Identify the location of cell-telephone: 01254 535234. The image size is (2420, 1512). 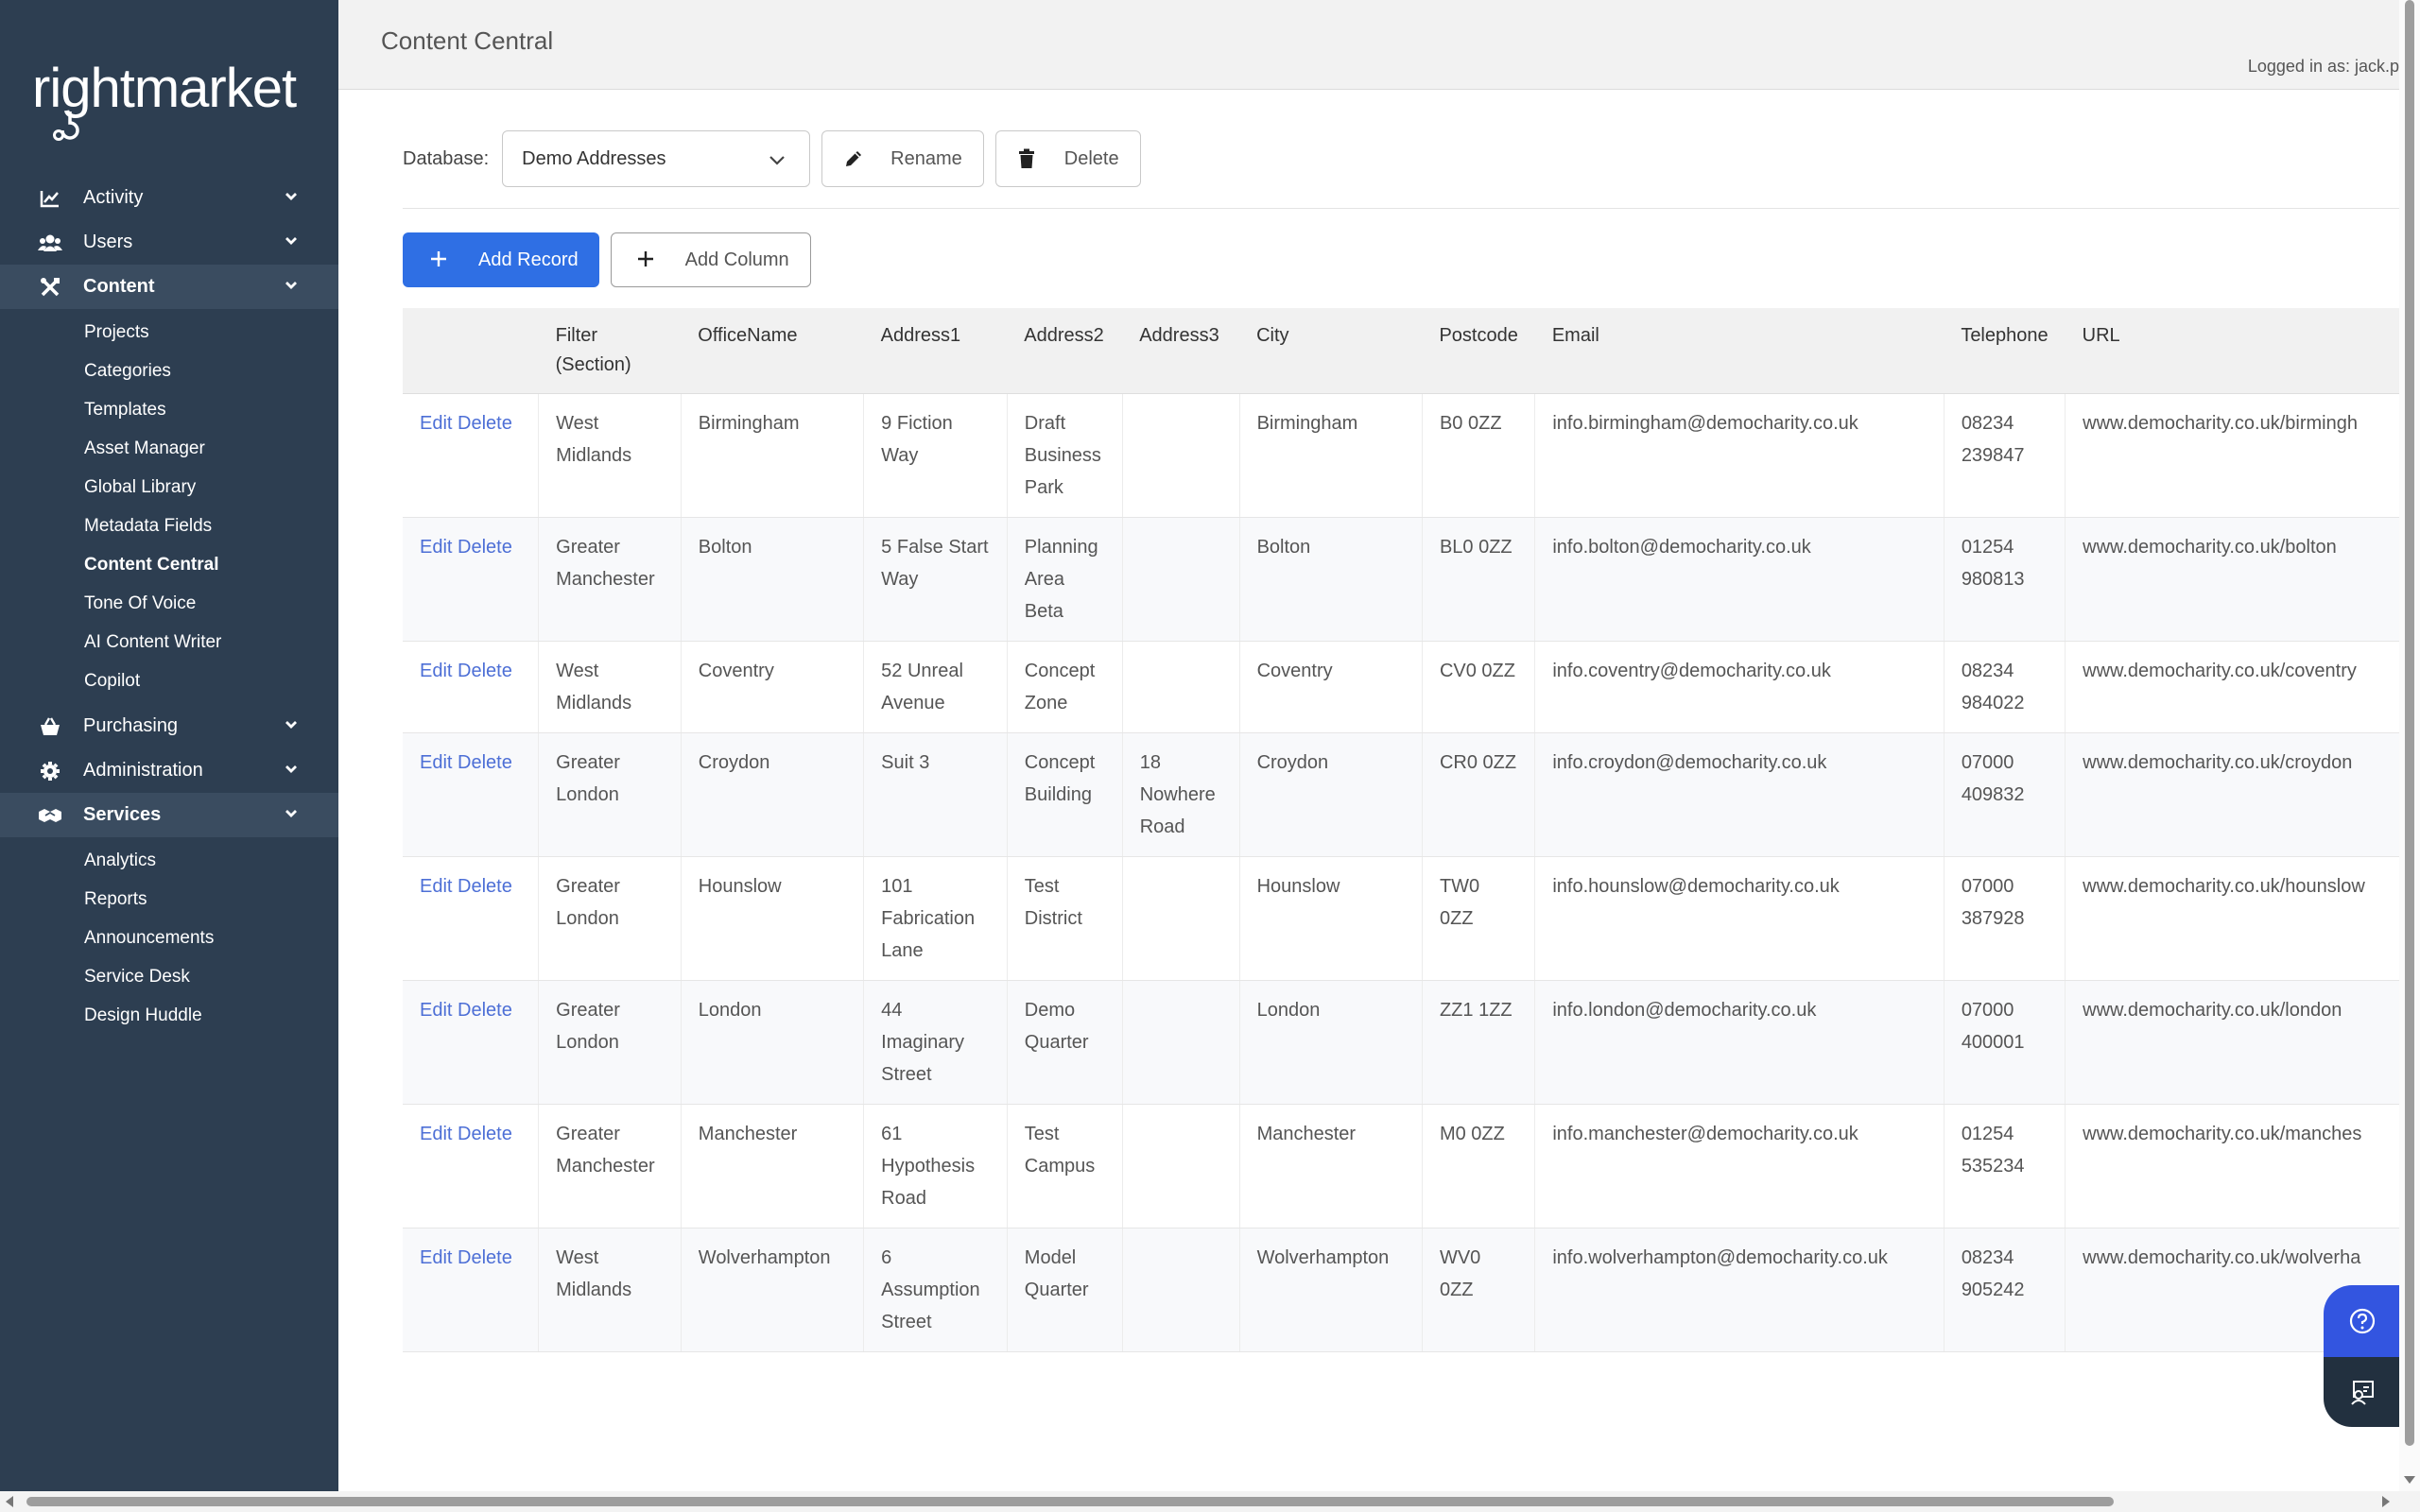
(2005, 1166).